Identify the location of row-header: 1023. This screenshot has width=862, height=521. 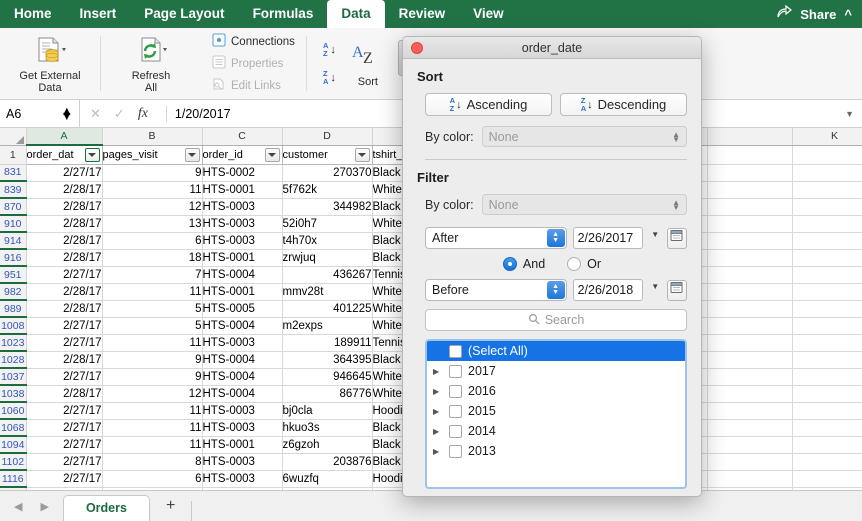
(13, 343).